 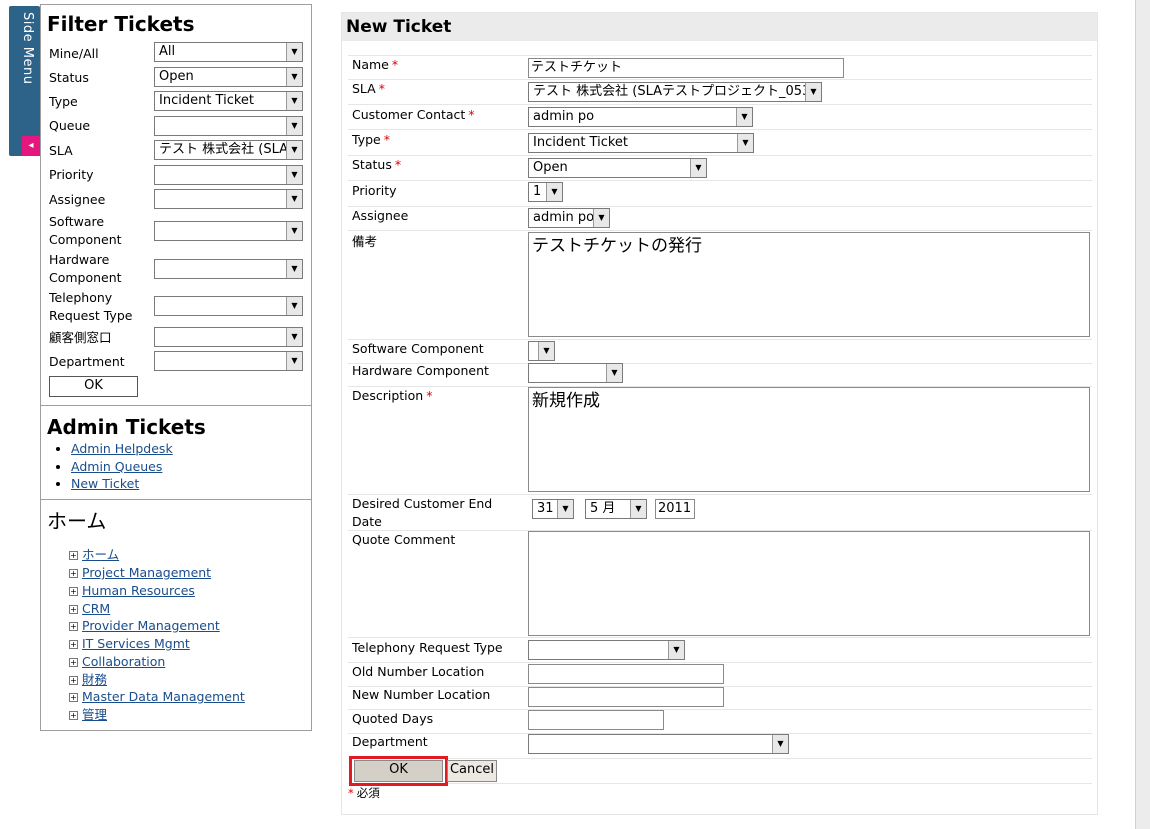 I want to click on tree-link-finance: 財務, so click(x=94, y=679).